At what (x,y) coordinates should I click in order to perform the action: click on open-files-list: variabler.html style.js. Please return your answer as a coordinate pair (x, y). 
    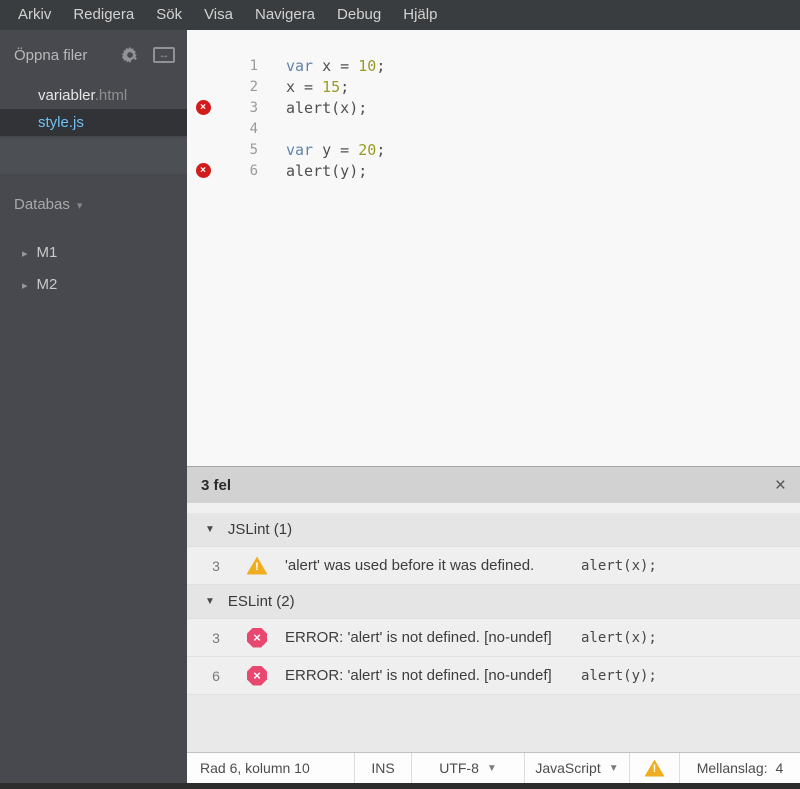
    Looking at the image, I should click on (93, 109).